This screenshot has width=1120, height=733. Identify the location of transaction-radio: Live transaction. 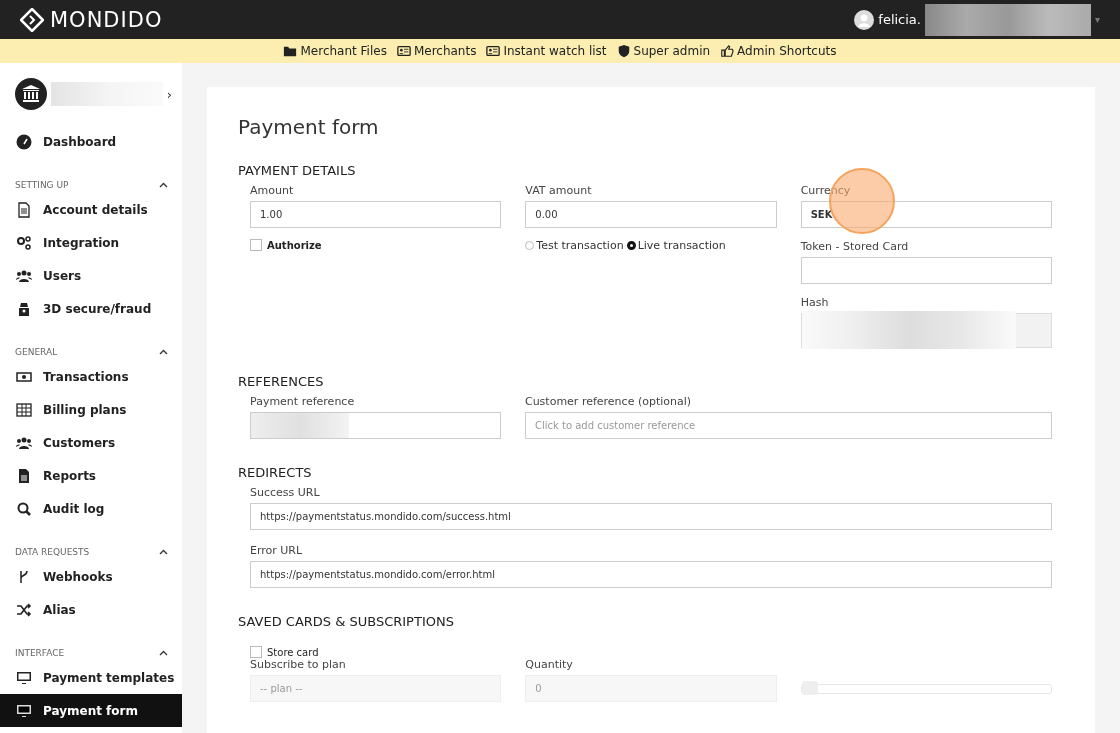
(676, 245).